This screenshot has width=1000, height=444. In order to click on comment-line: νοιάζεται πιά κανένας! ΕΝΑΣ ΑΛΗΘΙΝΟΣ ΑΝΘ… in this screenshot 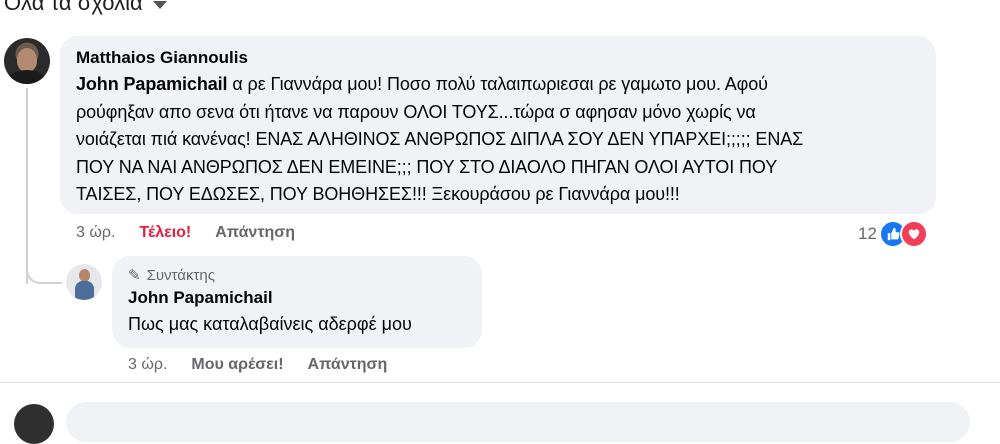, I will do `click(440, 139)`.